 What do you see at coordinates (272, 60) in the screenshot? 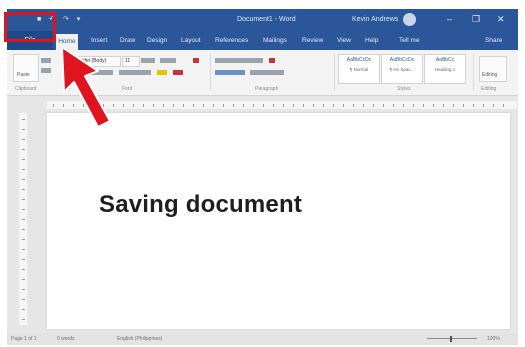
I see `show-formatting-icon` at bounding box center [272, 60].